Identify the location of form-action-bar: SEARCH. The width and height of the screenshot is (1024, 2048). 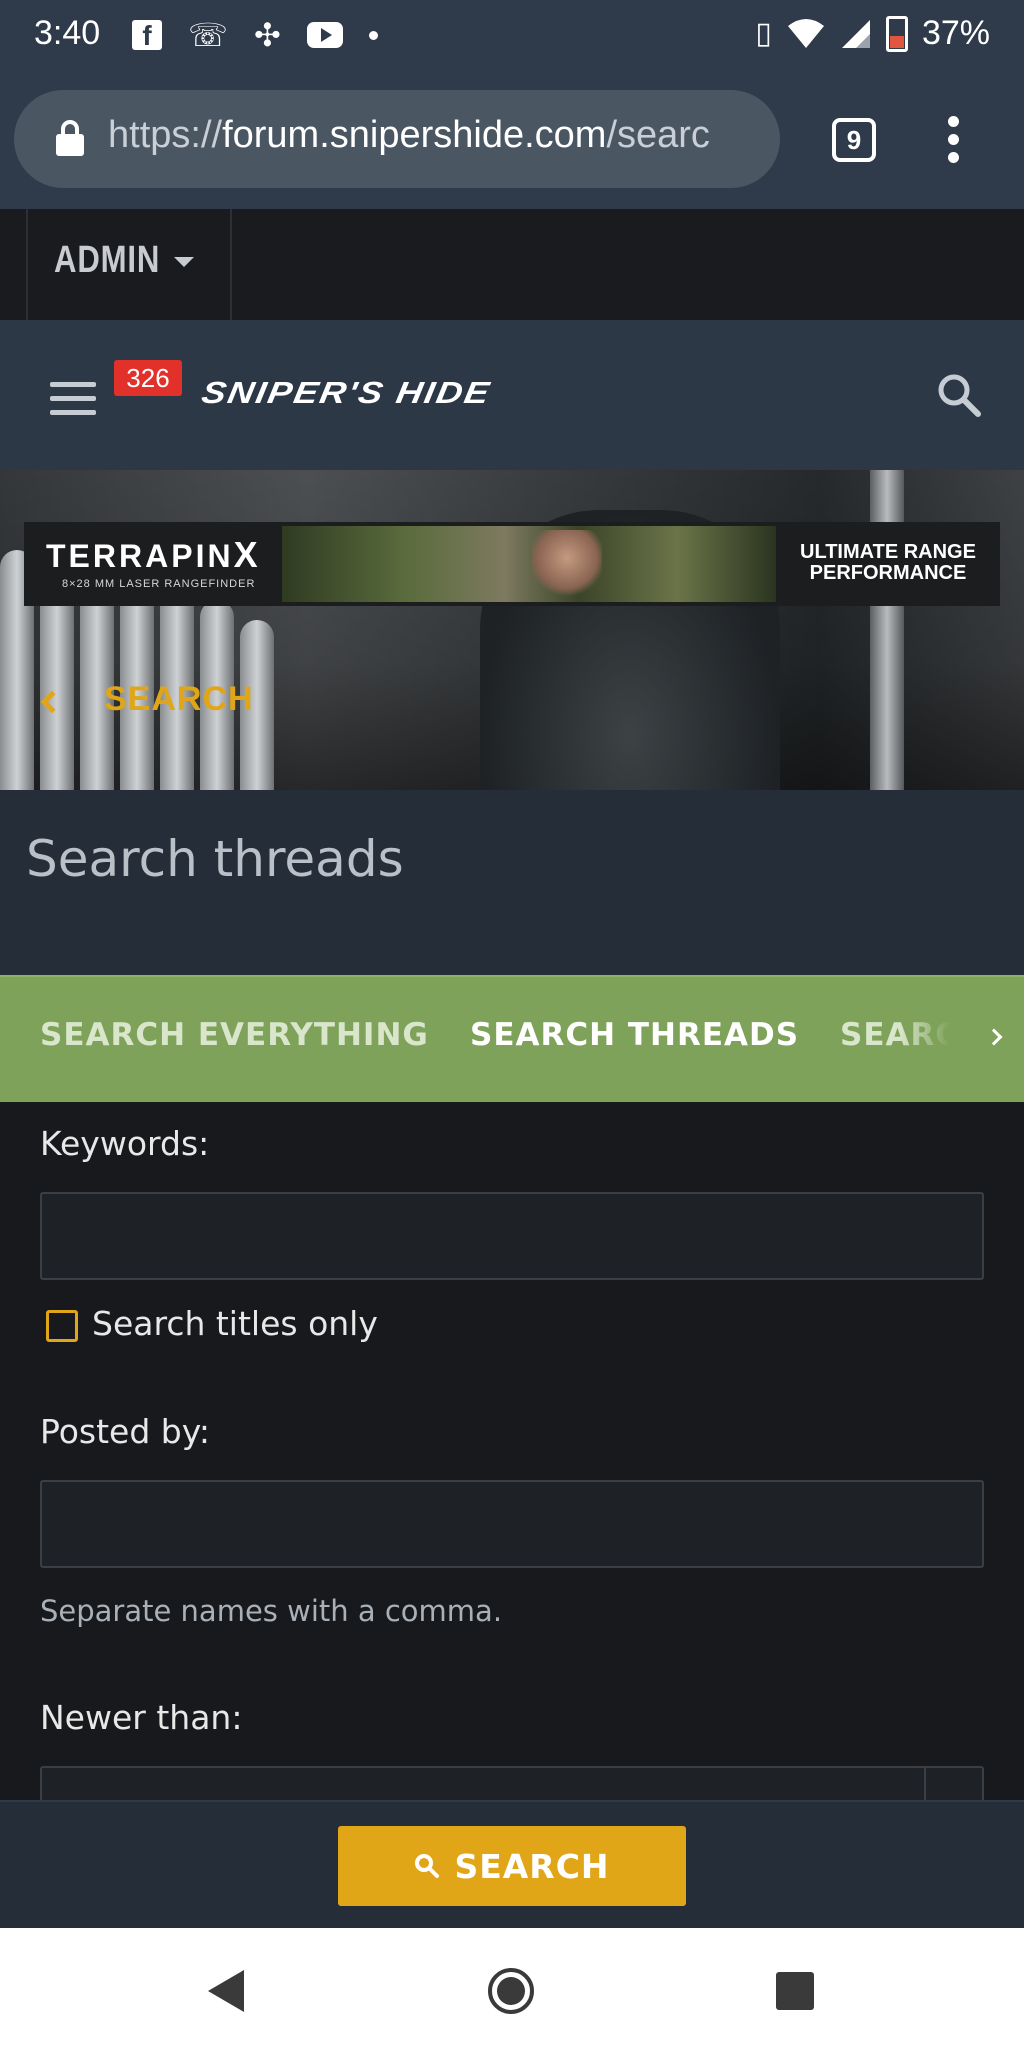
(512, 1864).